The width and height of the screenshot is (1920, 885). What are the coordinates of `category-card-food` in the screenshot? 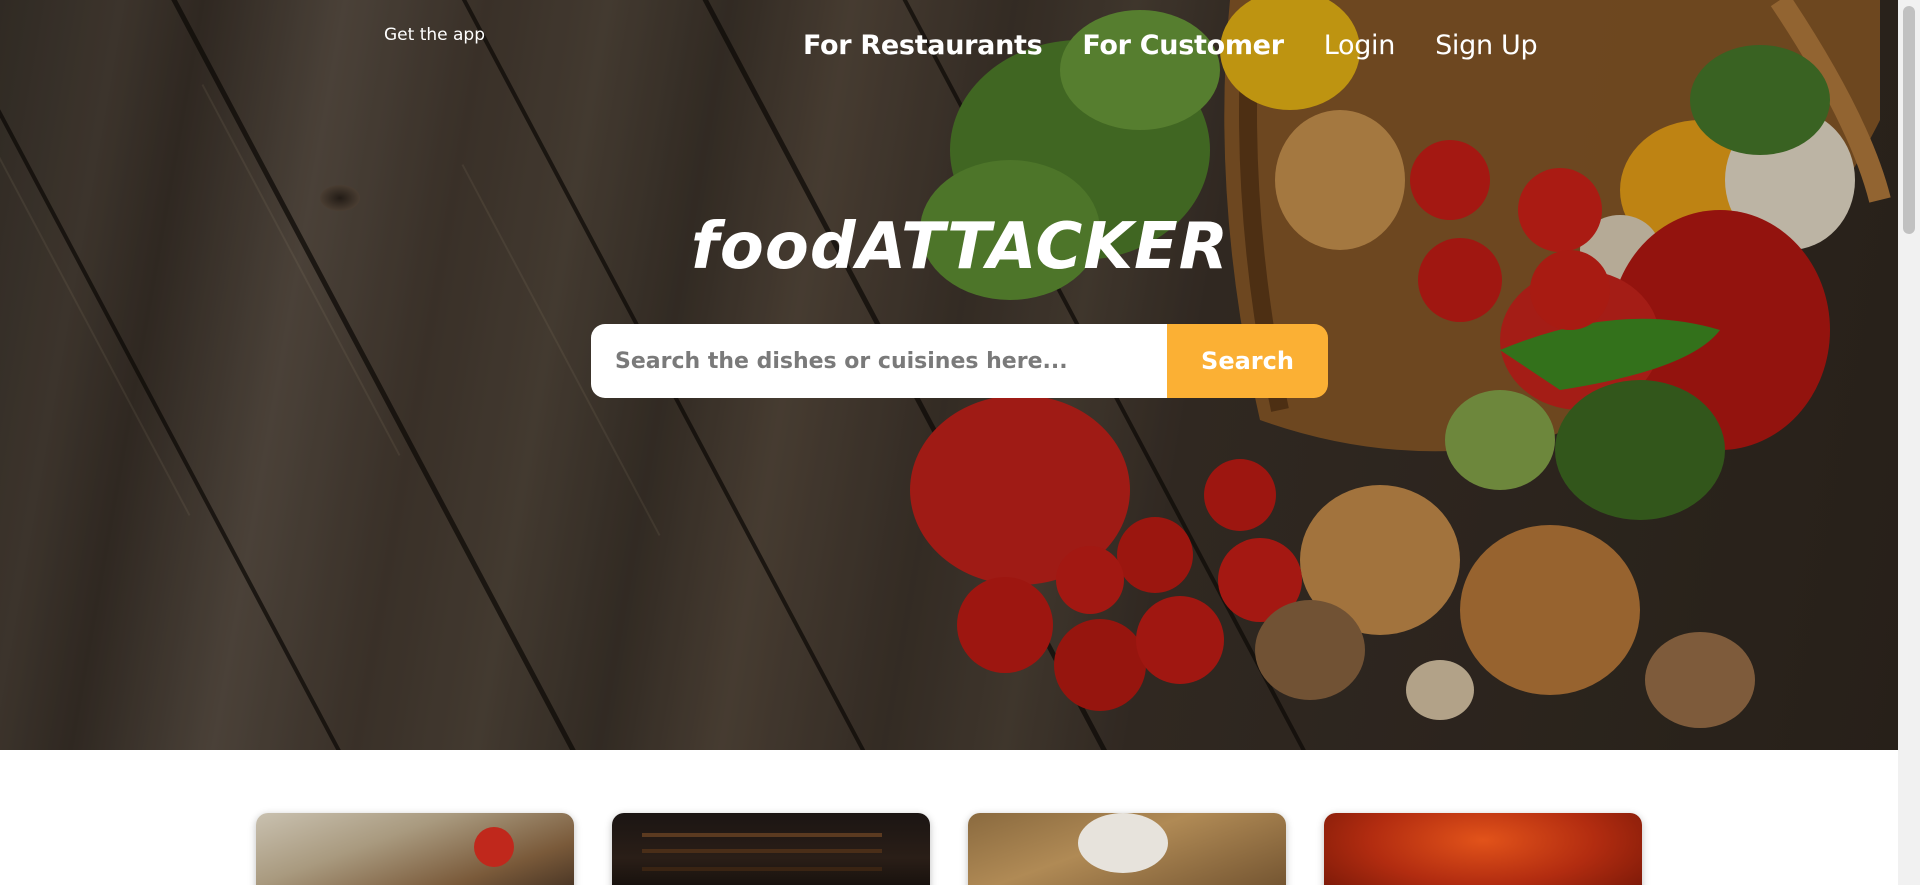 It's located at (415, 849).